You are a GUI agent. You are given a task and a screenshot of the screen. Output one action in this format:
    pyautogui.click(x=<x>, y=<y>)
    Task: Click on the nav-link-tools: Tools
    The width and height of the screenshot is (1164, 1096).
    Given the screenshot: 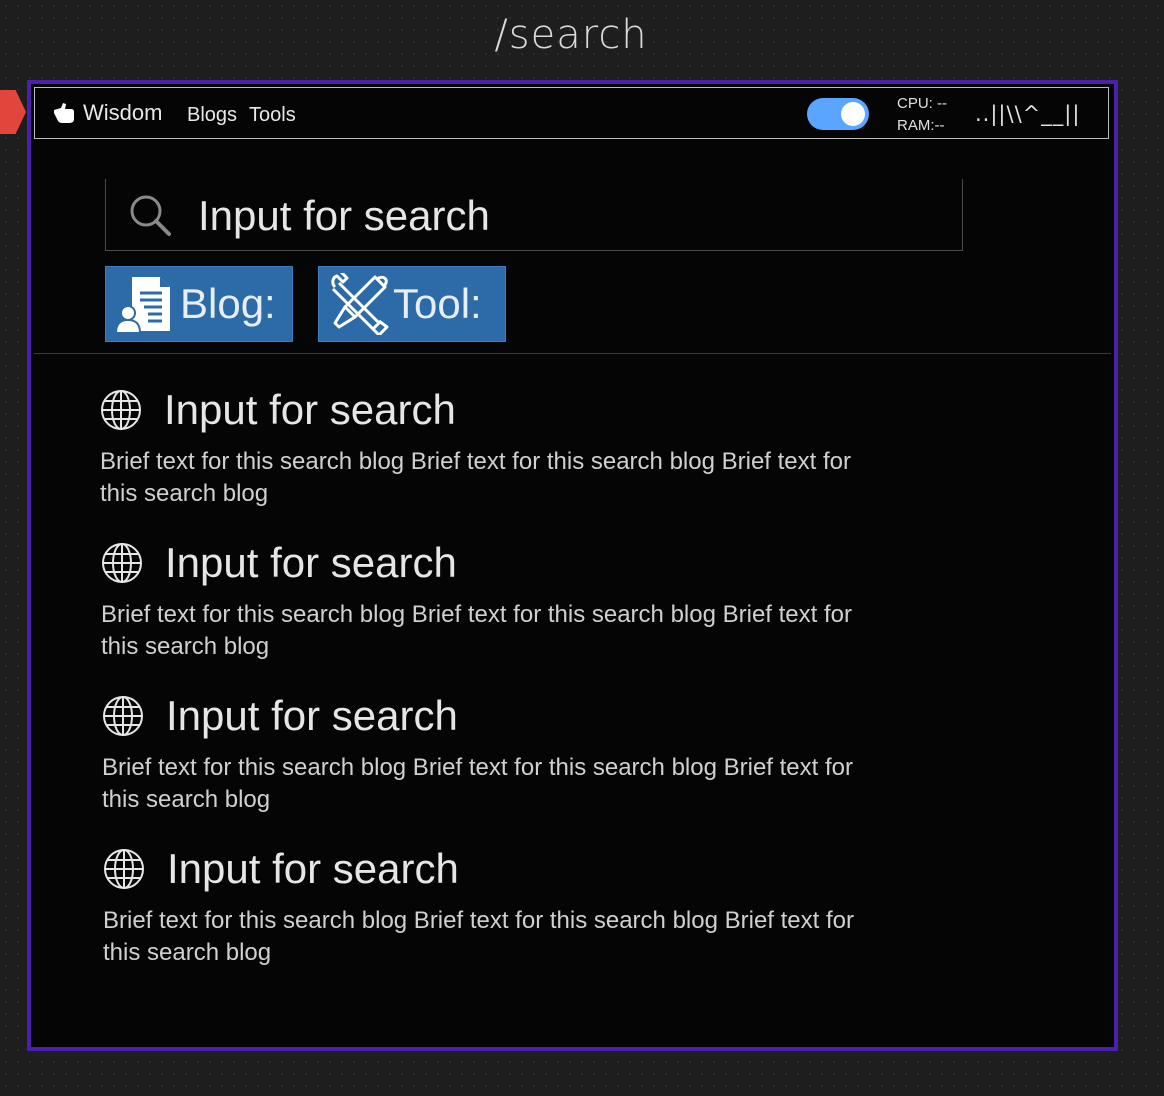 What is the action you would take?
    pyautogui.click(x=272, y=115)
    